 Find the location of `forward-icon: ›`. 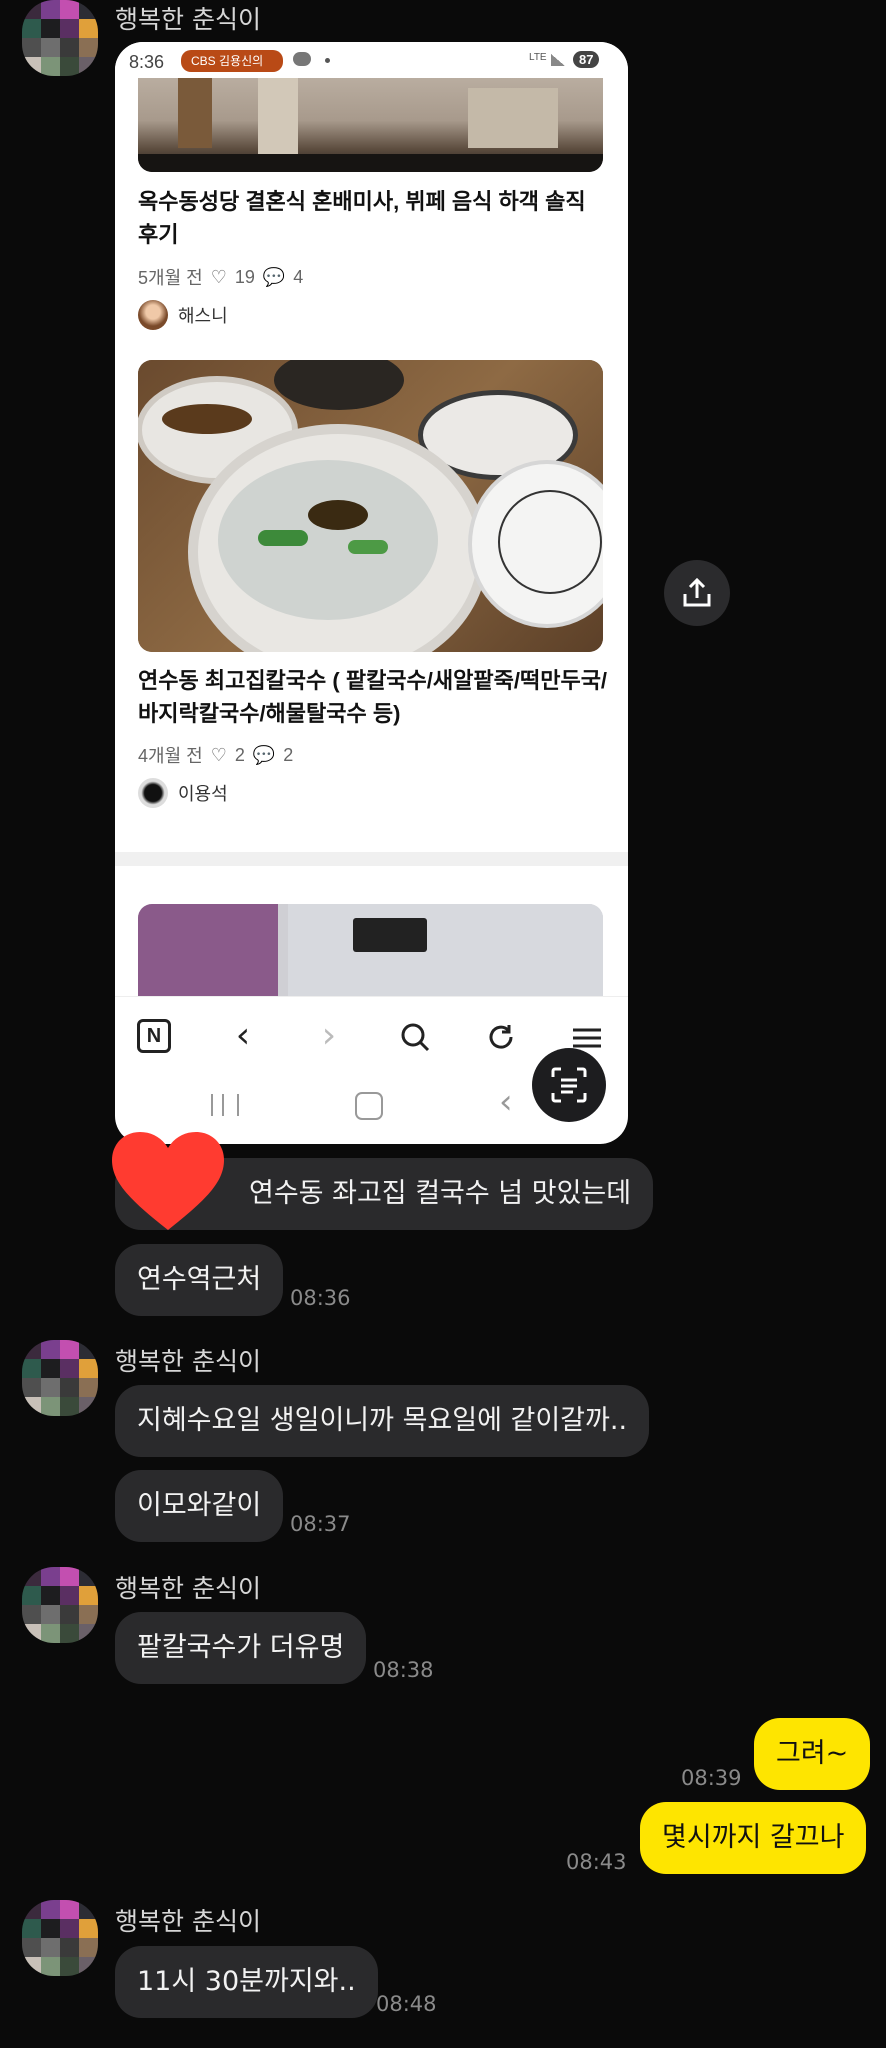

forward-icon: › is located at coordinates (329, 1035).